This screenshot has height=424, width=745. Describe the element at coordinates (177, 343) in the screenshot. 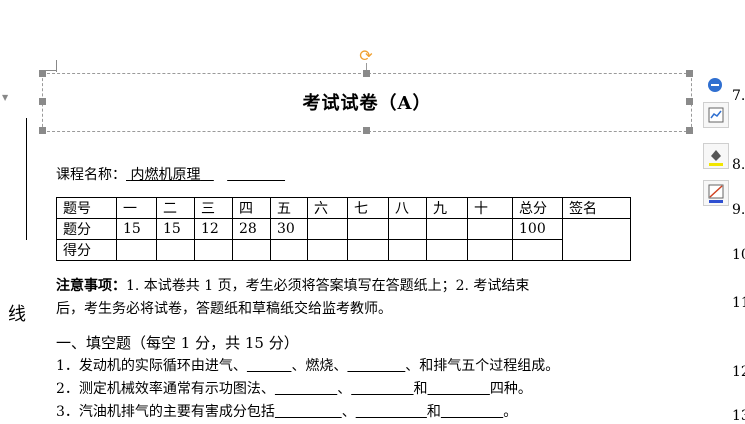

I see `section-heading: 一、填空题（每空 1 分，共 15 分）` at that location.